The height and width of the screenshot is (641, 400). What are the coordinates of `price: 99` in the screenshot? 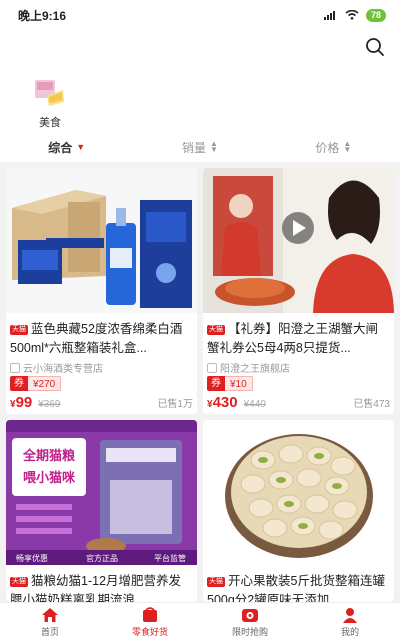 It's located at (24, 402).